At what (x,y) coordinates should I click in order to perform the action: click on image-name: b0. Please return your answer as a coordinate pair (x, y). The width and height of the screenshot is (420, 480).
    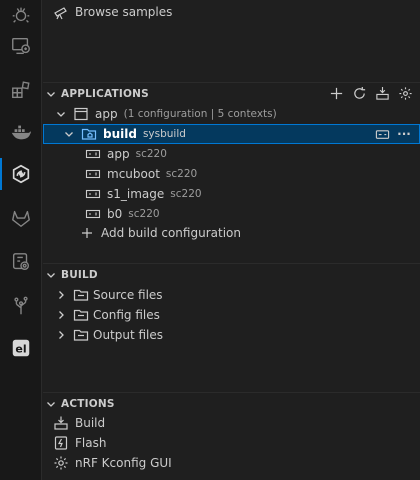
    Looking at the image, I should click on (115, 214).